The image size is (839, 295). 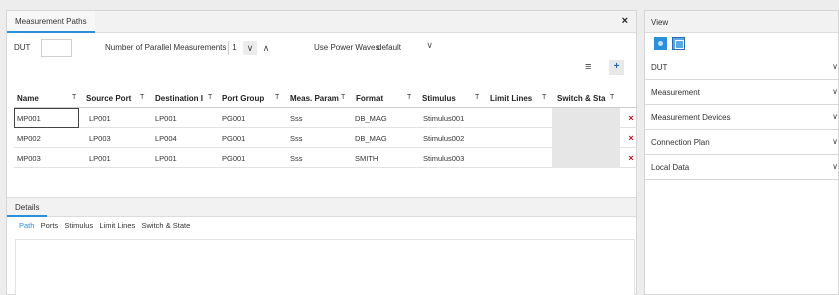 I want to click on cell-format: SMITH, so click(x=367, y=158).